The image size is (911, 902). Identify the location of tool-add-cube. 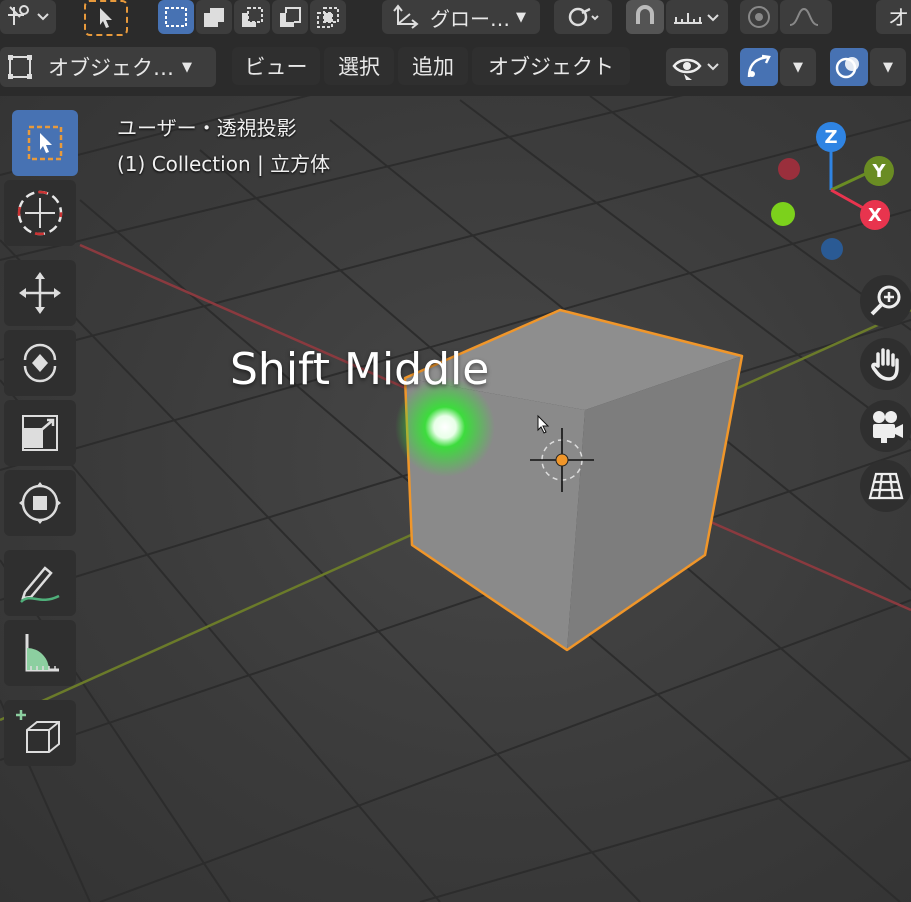
(40, 733).